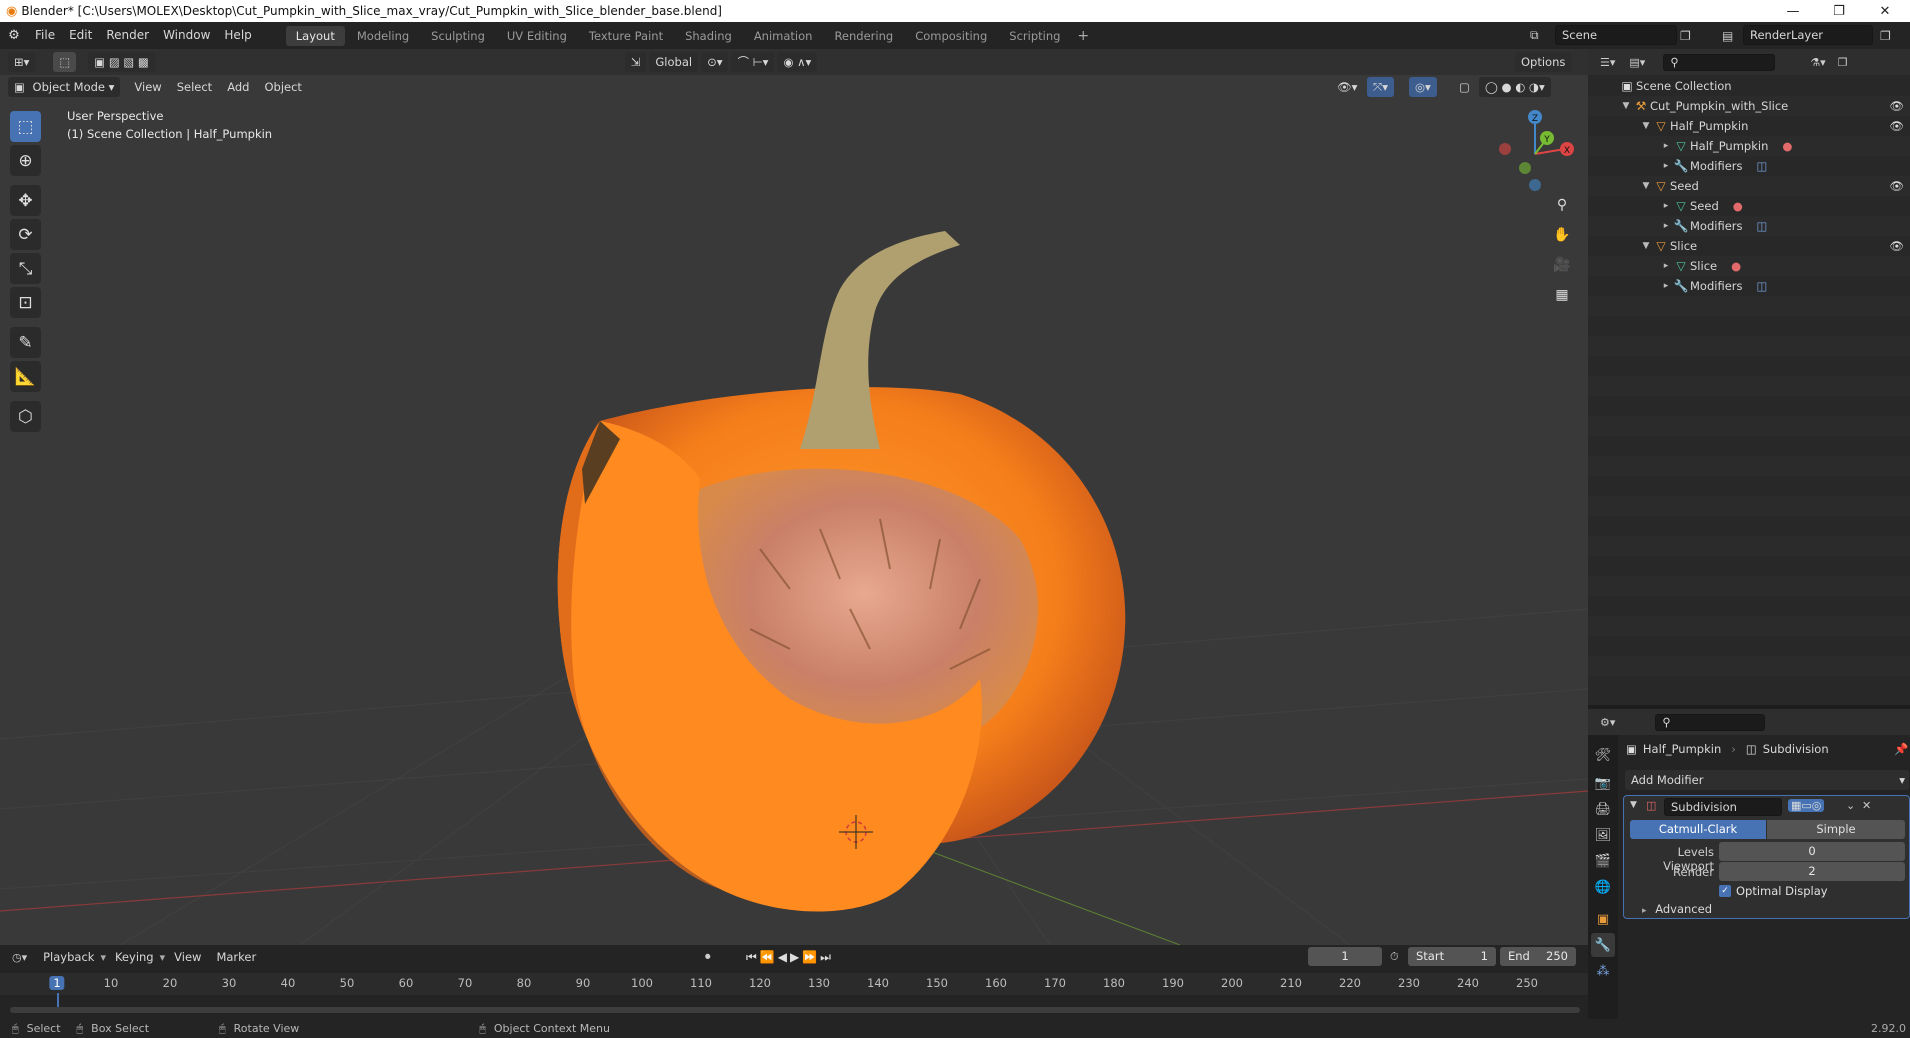 Image resolution: width=1910 pixels, height=1038 pixels. I want to click on view-layer-tab-icon: 🖼, so click(1603, 835).